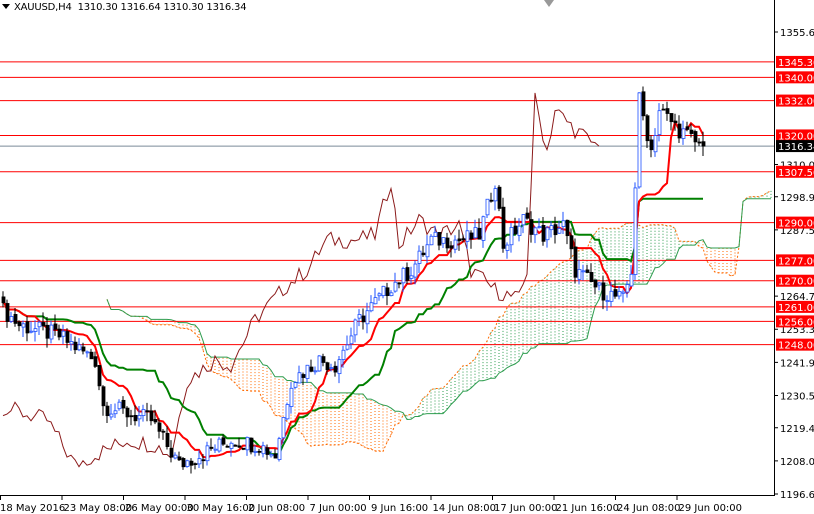 Image resolution: width=814 pixels, height=514 pixels. Describe the element at coordinates (796, 78) in the screenshot. I see `level-label: 1340.00` at that location.